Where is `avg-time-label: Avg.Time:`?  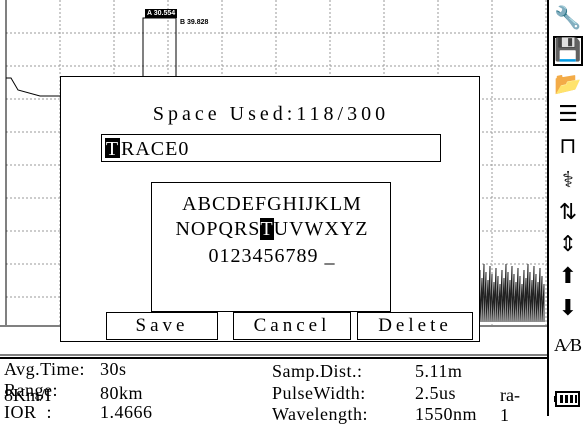
avg-time-label: Avg.Time: is located at coordinates (45, 369).